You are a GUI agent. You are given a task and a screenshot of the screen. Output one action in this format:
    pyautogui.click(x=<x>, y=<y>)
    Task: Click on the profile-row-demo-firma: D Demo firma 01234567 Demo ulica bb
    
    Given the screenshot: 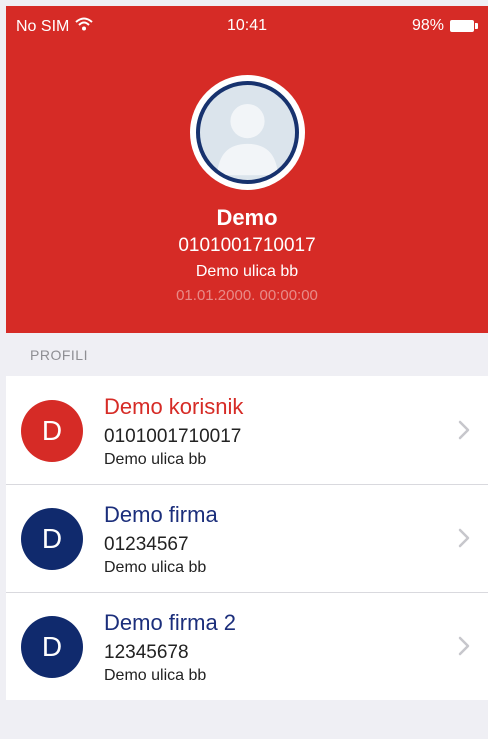 What is the action you would take?
    pyautogui.click(x=247, y=538)
    